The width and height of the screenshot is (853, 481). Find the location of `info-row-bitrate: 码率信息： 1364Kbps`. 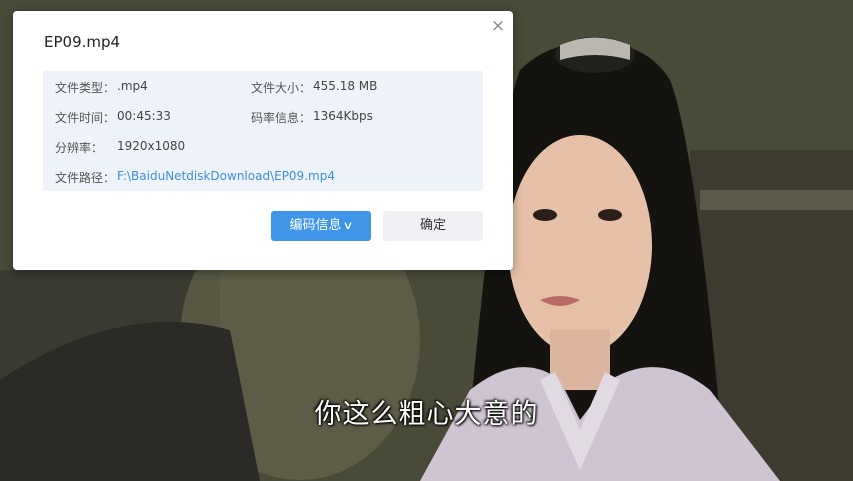

info-row-bitrate: 码率信息： 1364Kbps is located at coordinates (361, 118).